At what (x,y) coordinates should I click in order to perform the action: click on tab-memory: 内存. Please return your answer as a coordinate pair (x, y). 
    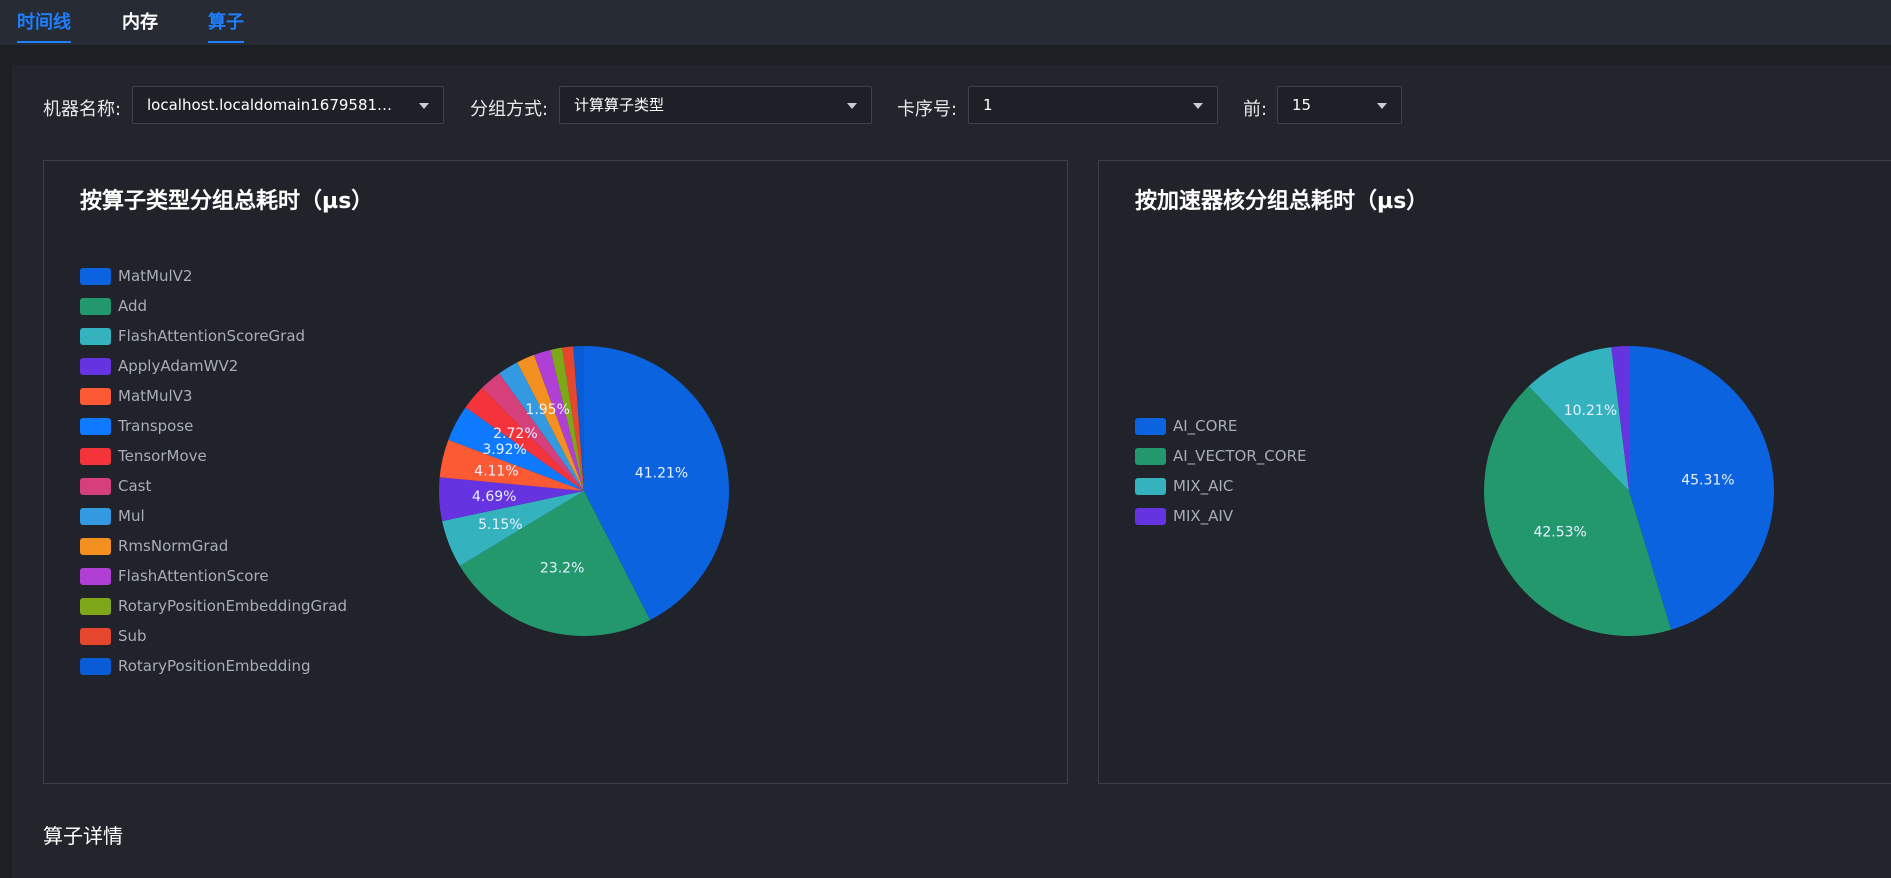
    Looking at the image, I should click on (140, 24).